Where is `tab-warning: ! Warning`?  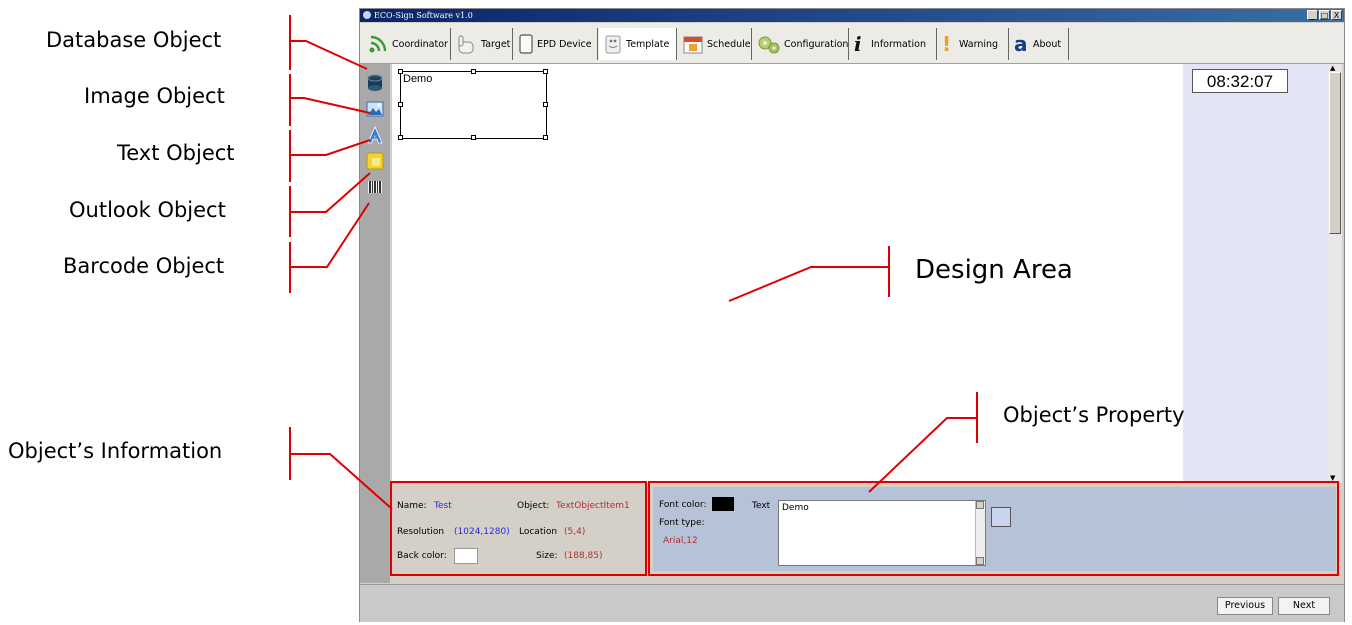
tab-warning: ! Warning is located at coordinates (973, 44).